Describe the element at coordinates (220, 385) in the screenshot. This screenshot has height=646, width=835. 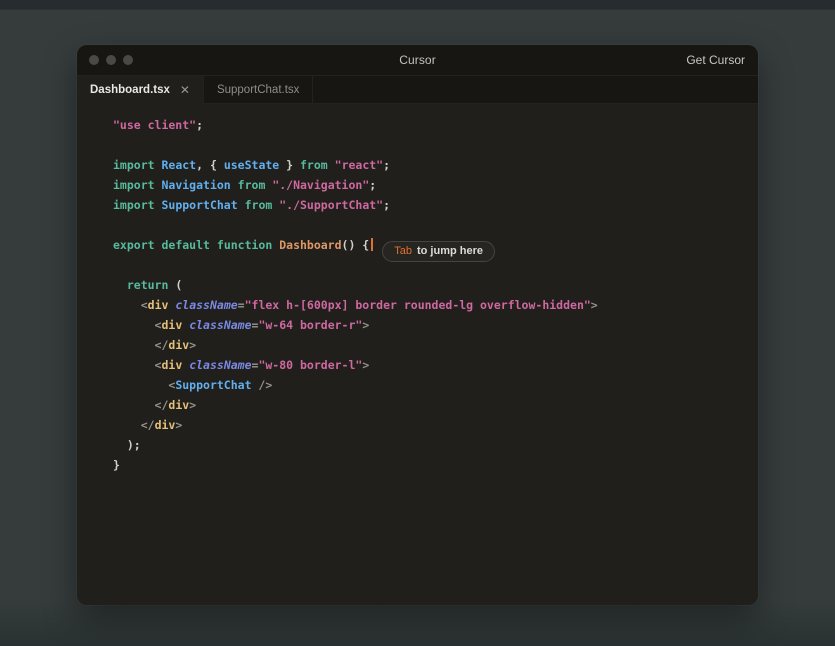
I see `code-line: <SupportChat />` at that location.